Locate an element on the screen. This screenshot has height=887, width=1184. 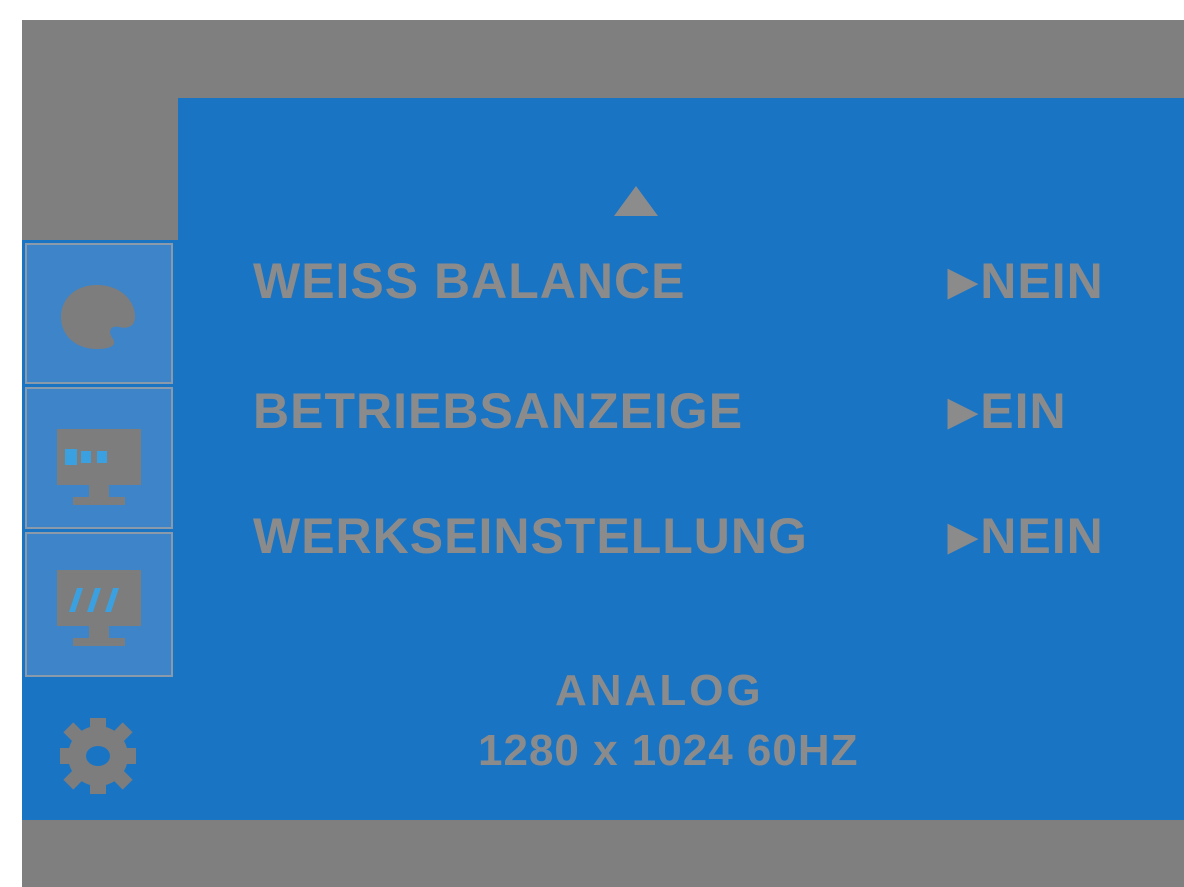
menu-item-label-betriebsanzeige: BETRIEBSANZEIGE is located at coordinates (498, 411).